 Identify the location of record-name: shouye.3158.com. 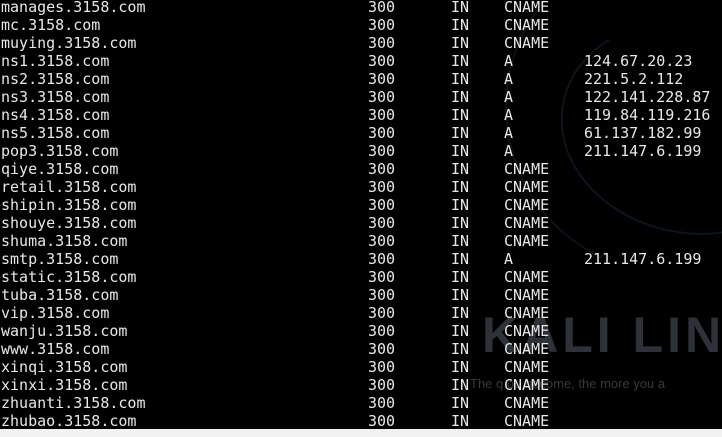
(69, 223).